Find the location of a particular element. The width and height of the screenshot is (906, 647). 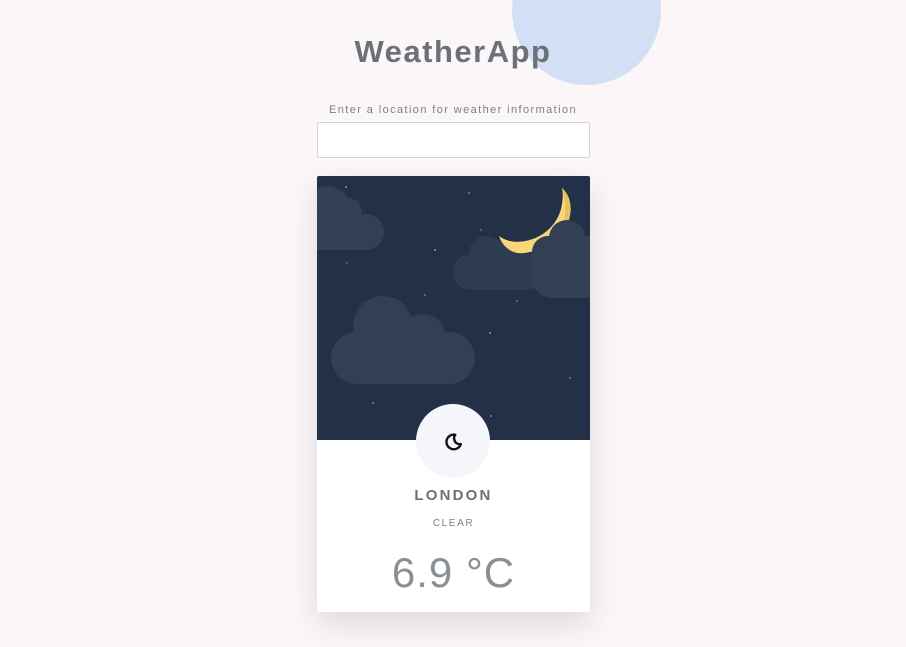

night-sky-illustration is located at coordinates (453, 308).